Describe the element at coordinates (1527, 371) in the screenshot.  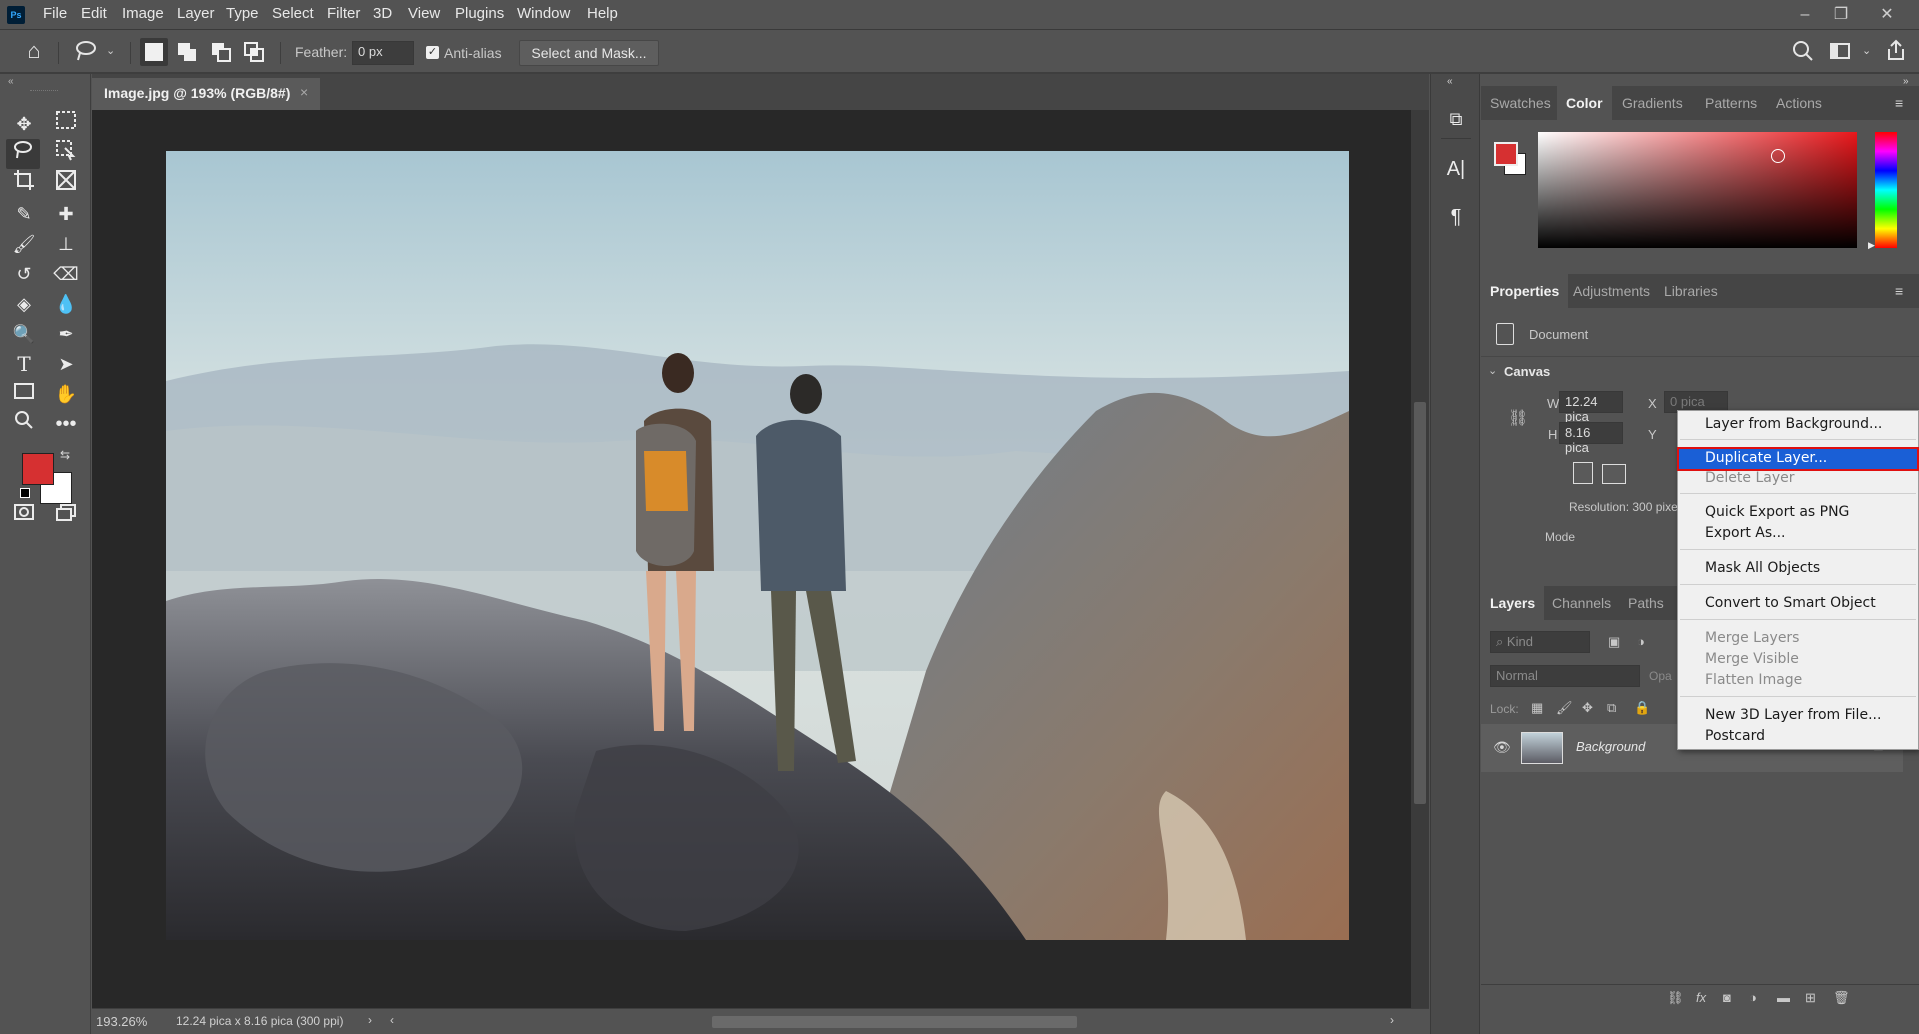
I see `canvas-section-label: Canvas` at that location.